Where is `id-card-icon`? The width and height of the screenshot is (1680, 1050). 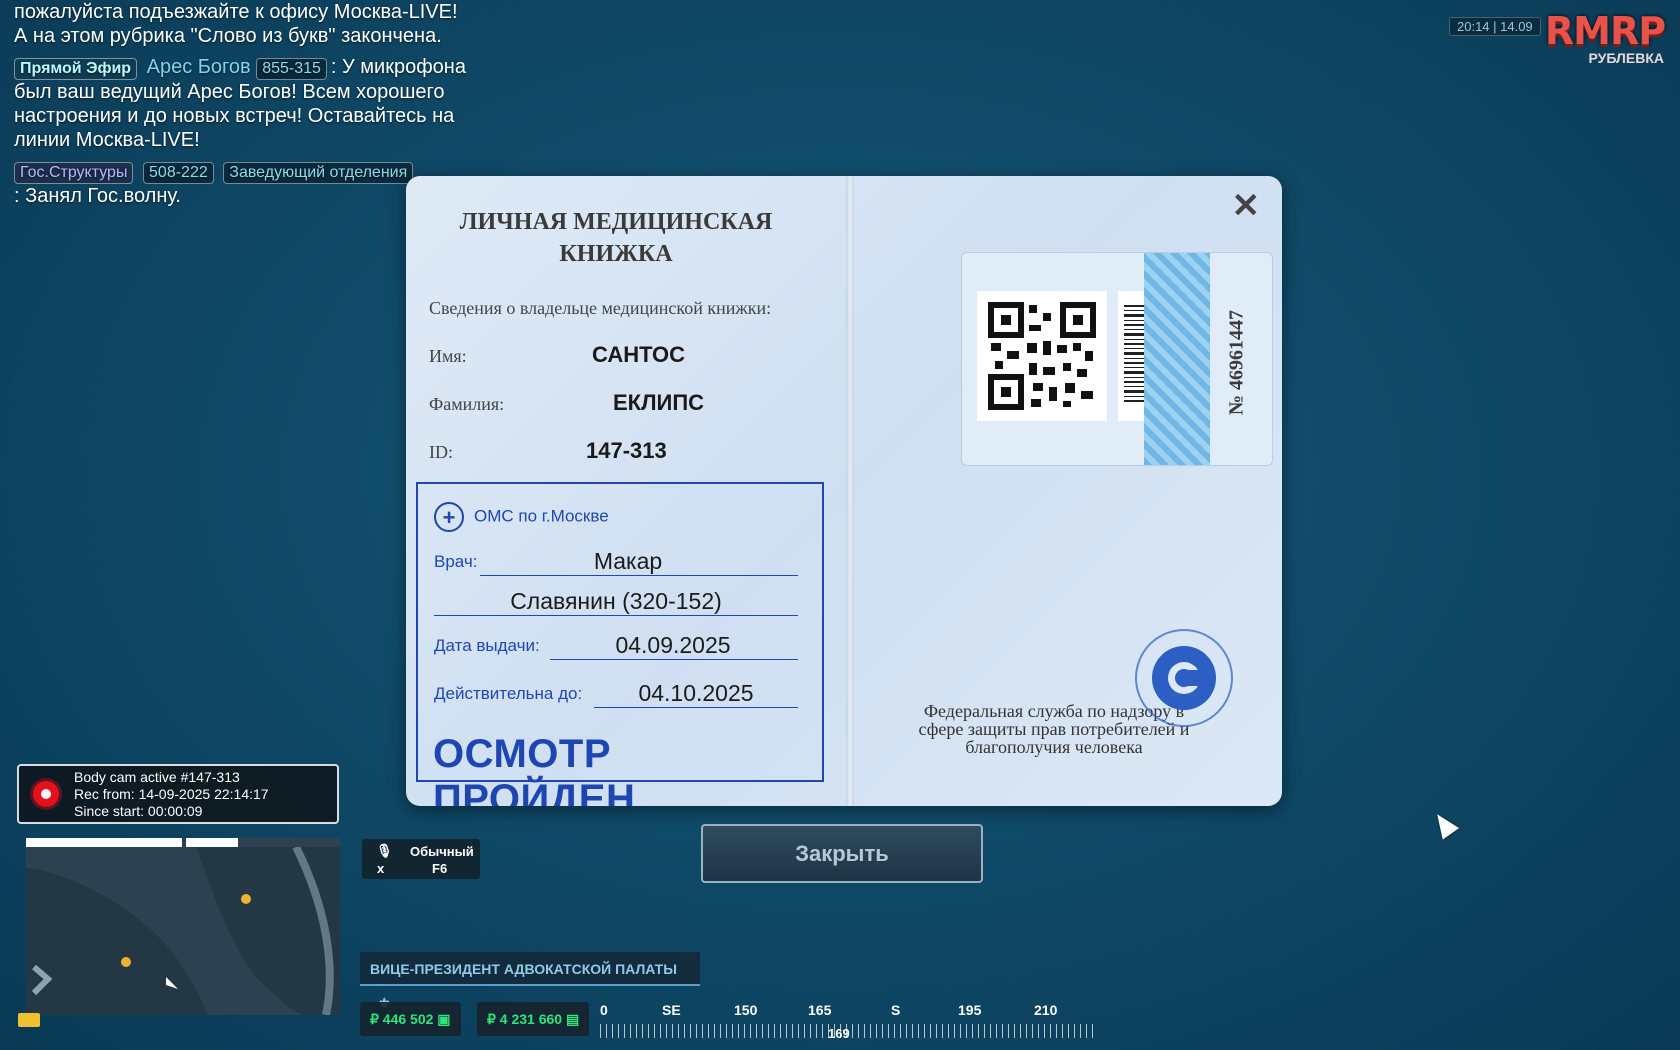
id-card-icon is located at coordinates (29, 1020).